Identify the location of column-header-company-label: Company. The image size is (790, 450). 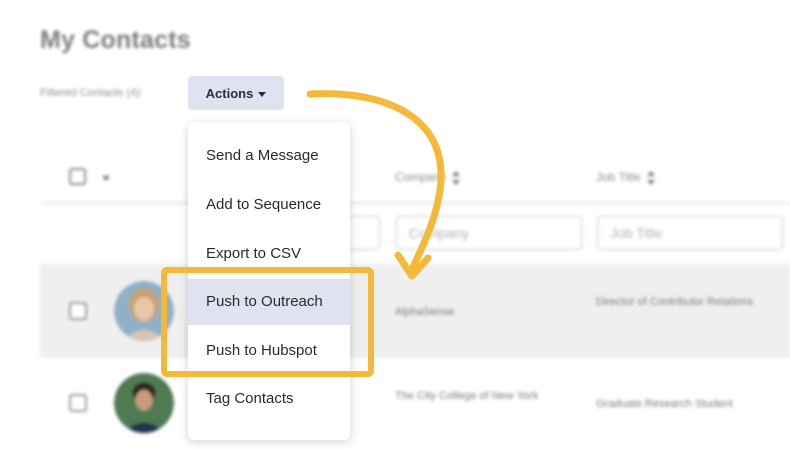
(421, 177).